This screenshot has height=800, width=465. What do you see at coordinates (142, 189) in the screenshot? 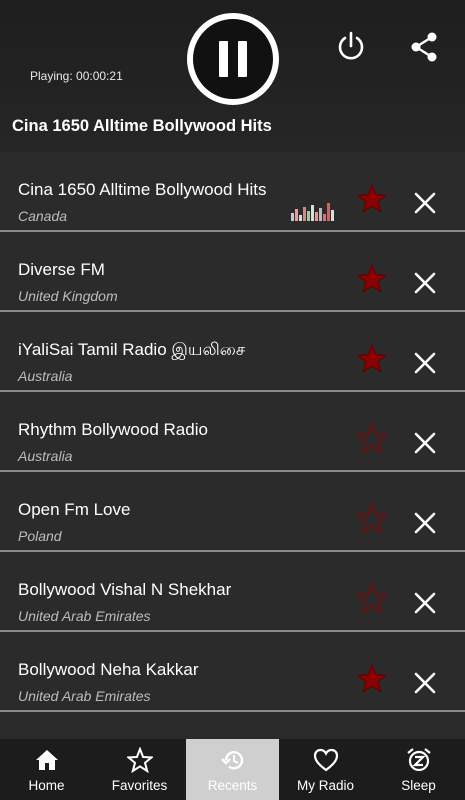
I see `station-name: Cina 1650 Alltime Bollywood Hits` at bounding box center [142, 189].